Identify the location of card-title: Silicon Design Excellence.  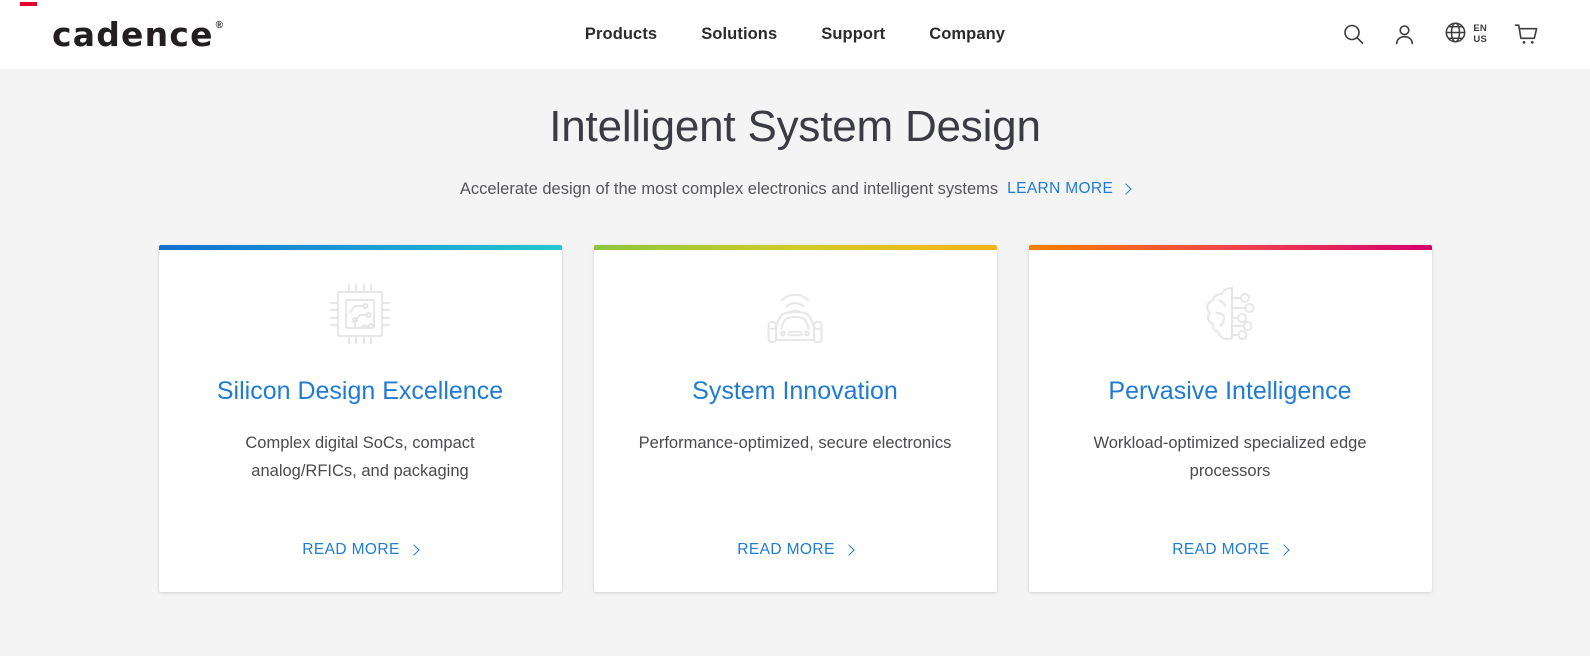
(360, 390).